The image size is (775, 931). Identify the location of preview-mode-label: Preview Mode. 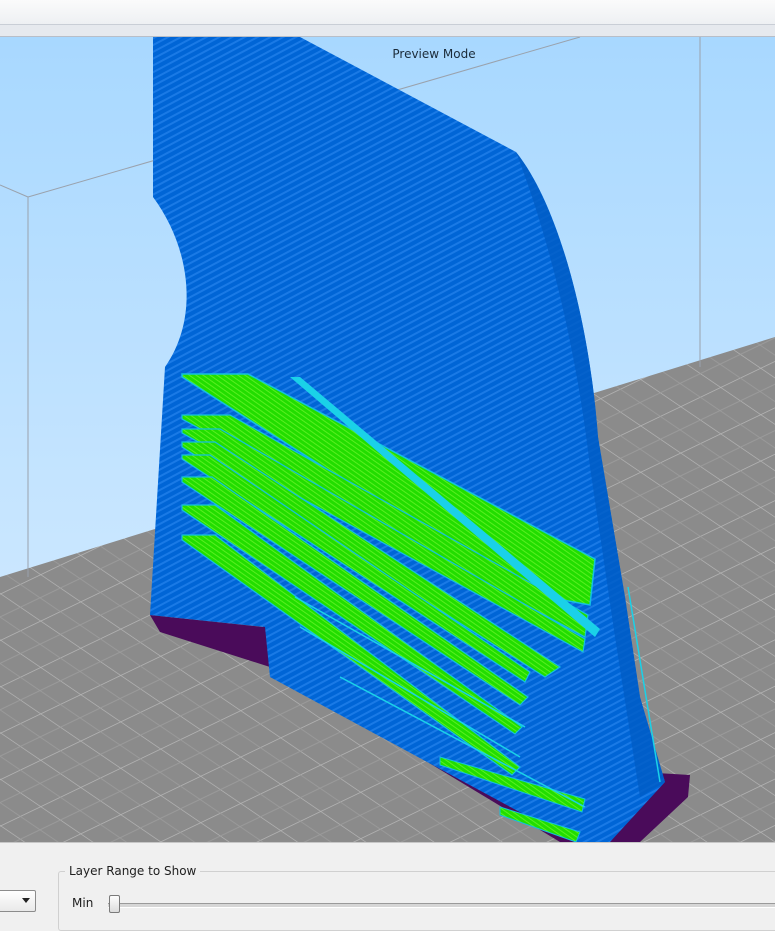
(434, 54).